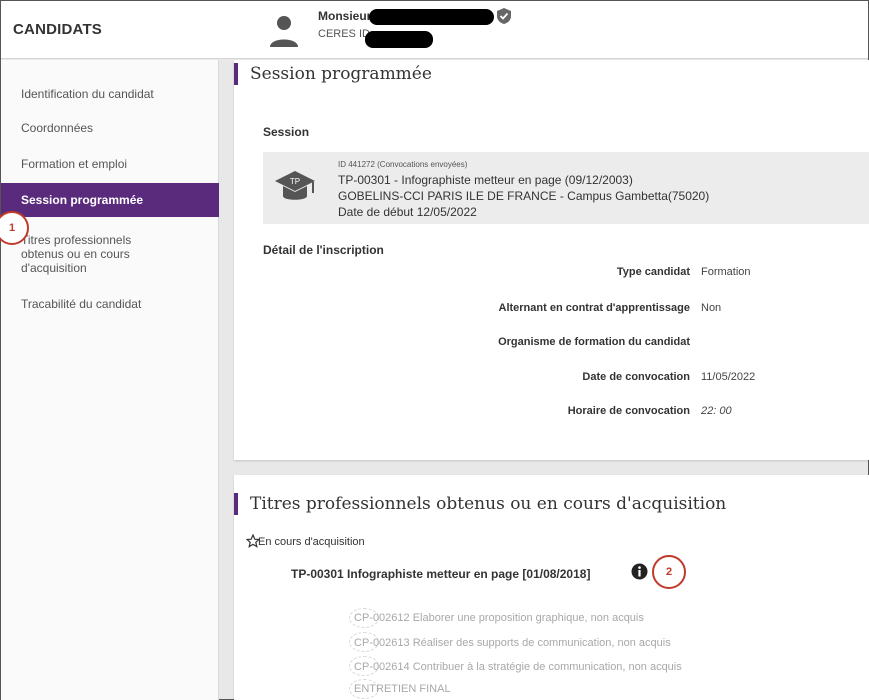  I want to click on row-horaire-label: Horaire de convocation, so click(628, 411).